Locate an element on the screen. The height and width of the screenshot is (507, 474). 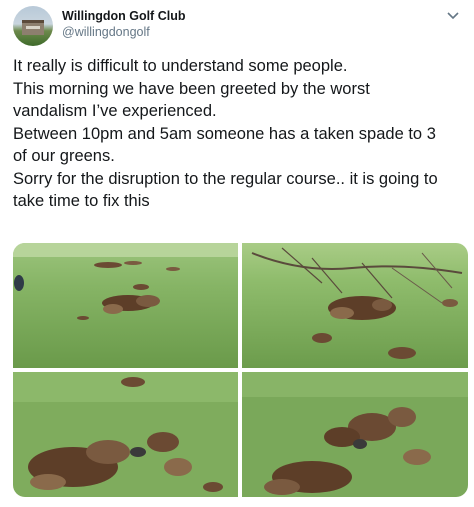
tweet-text-line: take time to fix this is located at coordinates (81, 201).